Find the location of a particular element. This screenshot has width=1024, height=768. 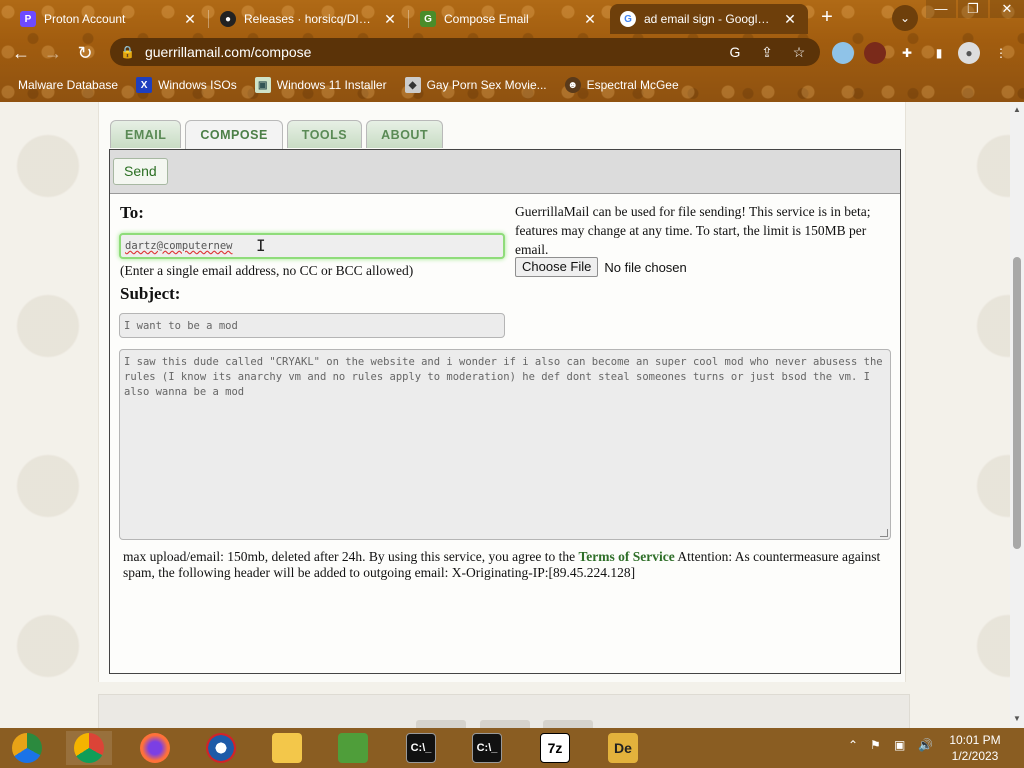

extension-avatar-icon is located at coordinates (875, 53).